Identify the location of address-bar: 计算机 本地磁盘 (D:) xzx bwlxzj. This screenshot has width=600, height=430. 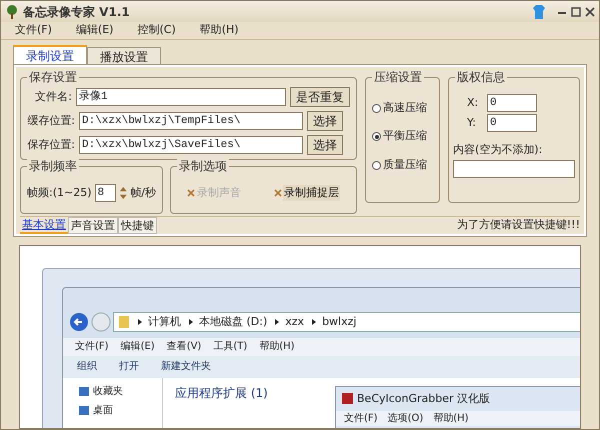
(346, 322).